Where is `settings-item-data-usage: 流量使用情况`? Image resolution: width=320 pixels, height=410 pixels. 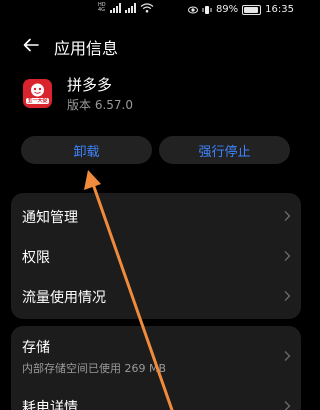 settings-item-data-usage: 流量使用情况 is located at coordinates (156, 296).